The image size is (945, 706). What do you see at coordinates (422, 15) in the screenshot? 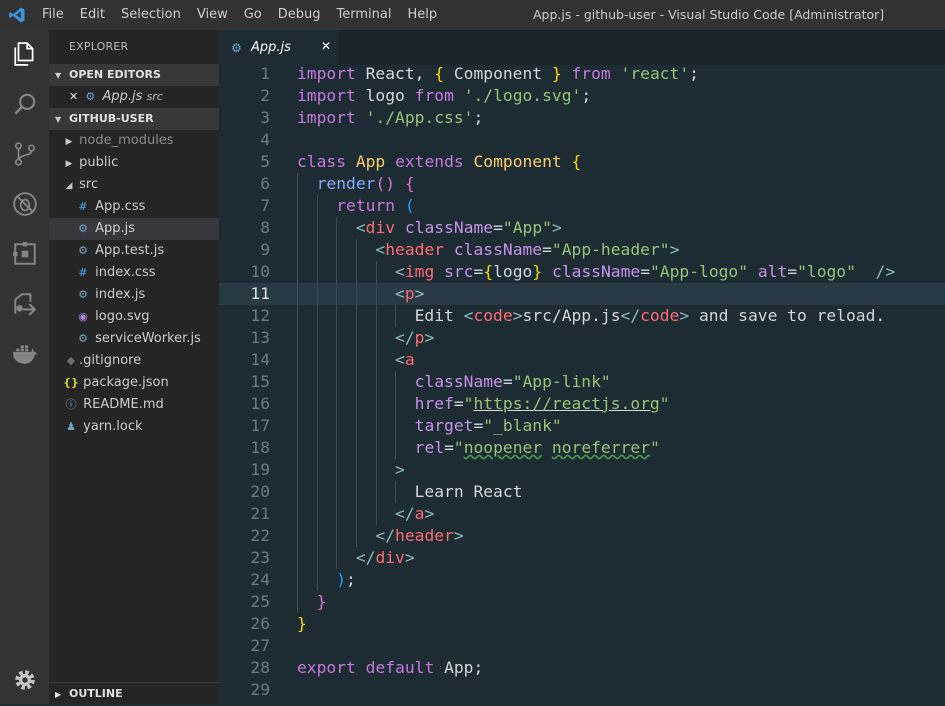
I see `menu-help: Help` at bounding box center [422, 15].